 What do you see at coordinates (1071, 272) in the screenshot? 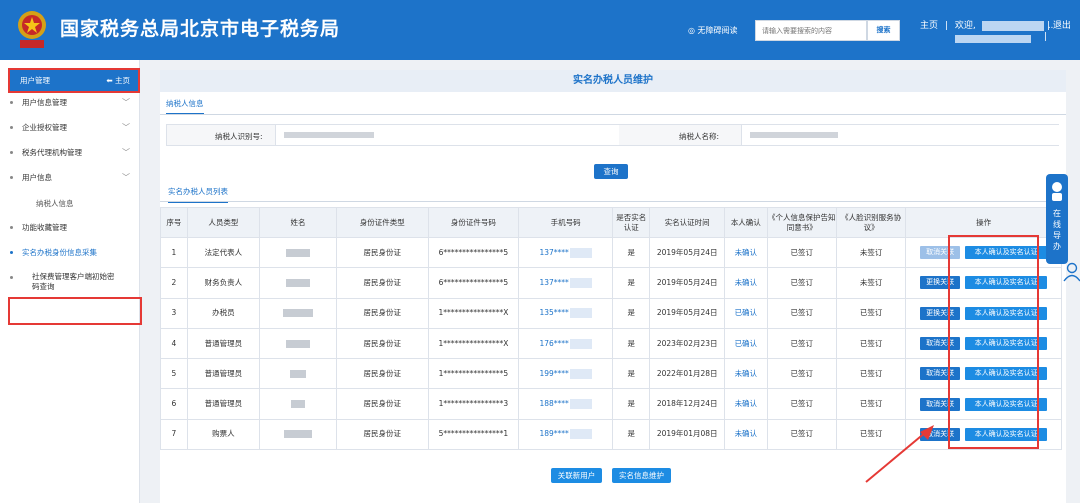
I see `user-service-icon` at bounding box center [1071, 272].